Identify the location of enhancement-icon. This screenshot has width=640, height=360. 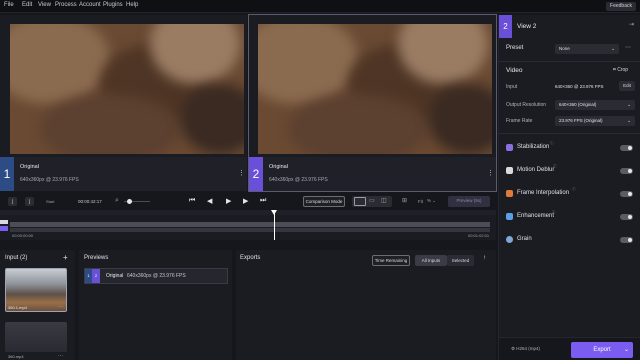
(509, 216).